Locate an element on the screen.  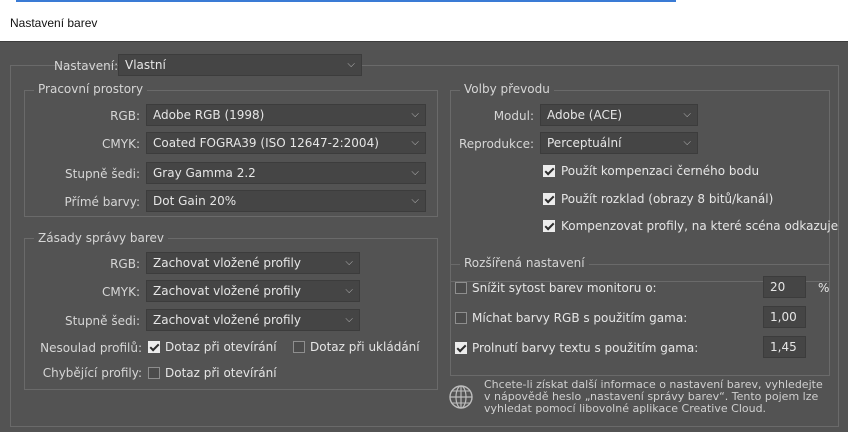
mismatch-ask-open-checkbox is located at coordinates (154, 347).